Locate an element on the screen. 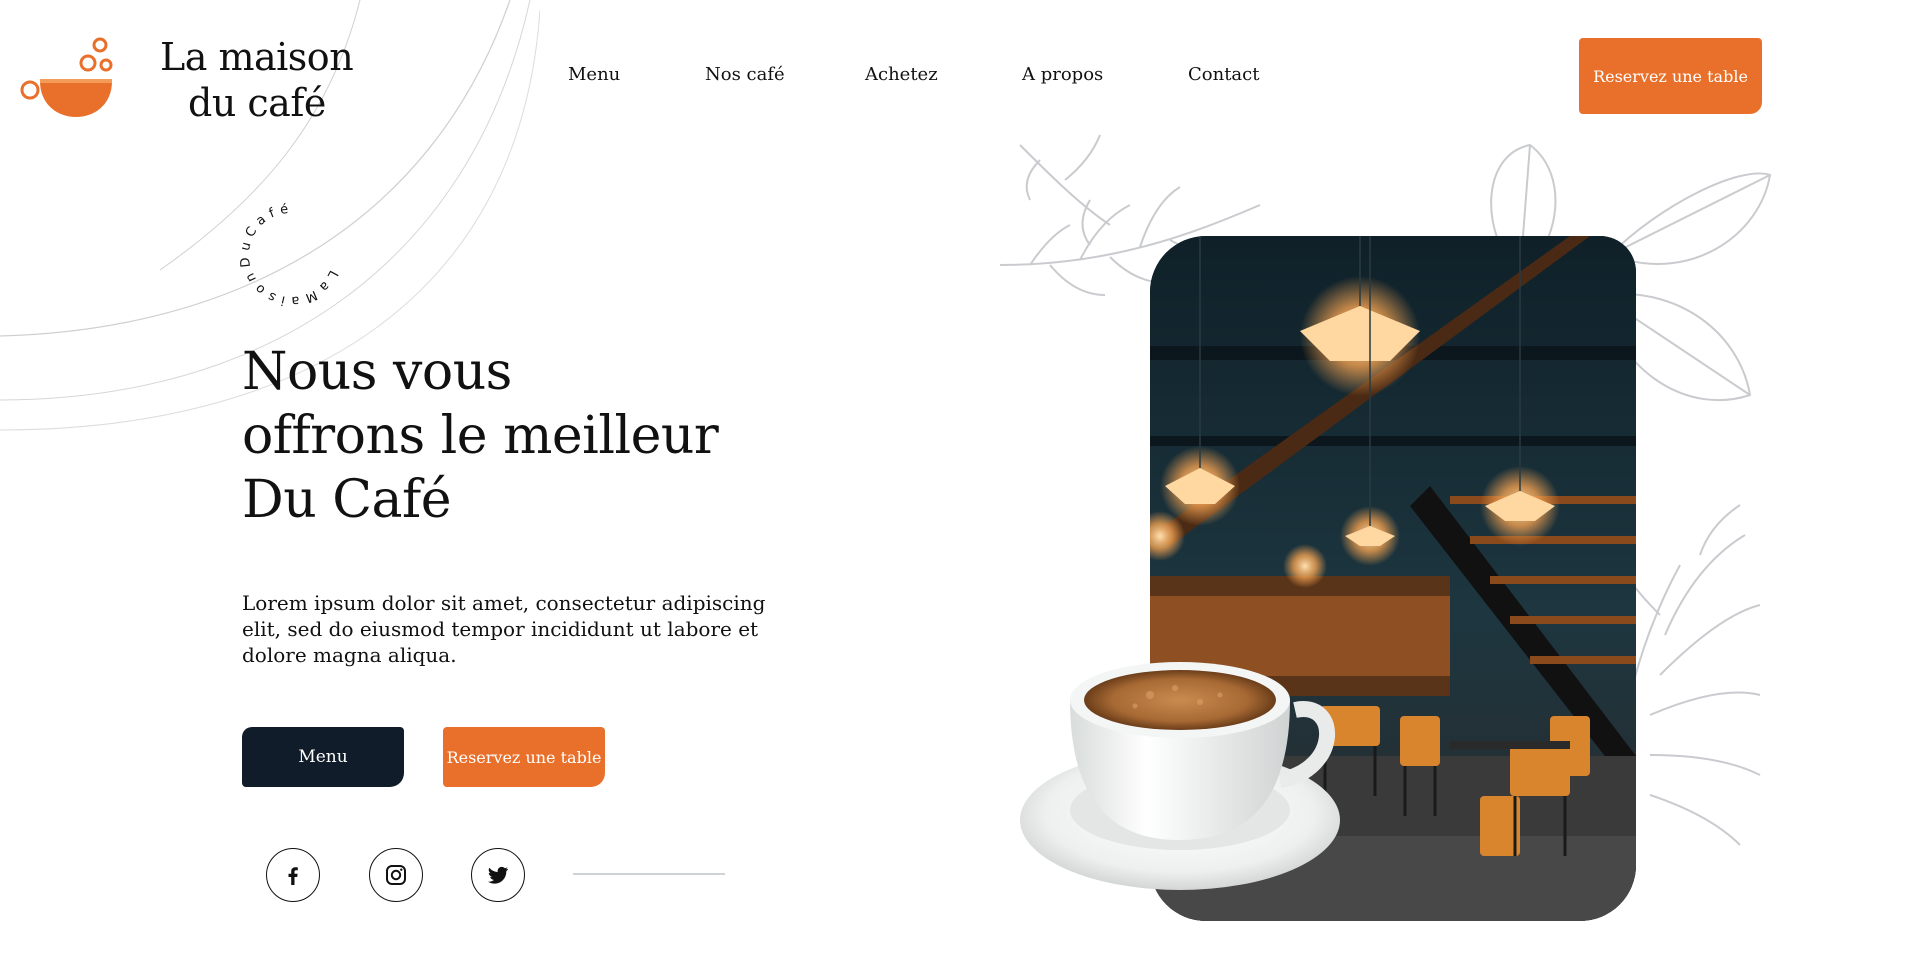 The height and width of the screenshot is (969, 1920). header-reserve-button: Reservez une table is located at coordinates (1670, 76).